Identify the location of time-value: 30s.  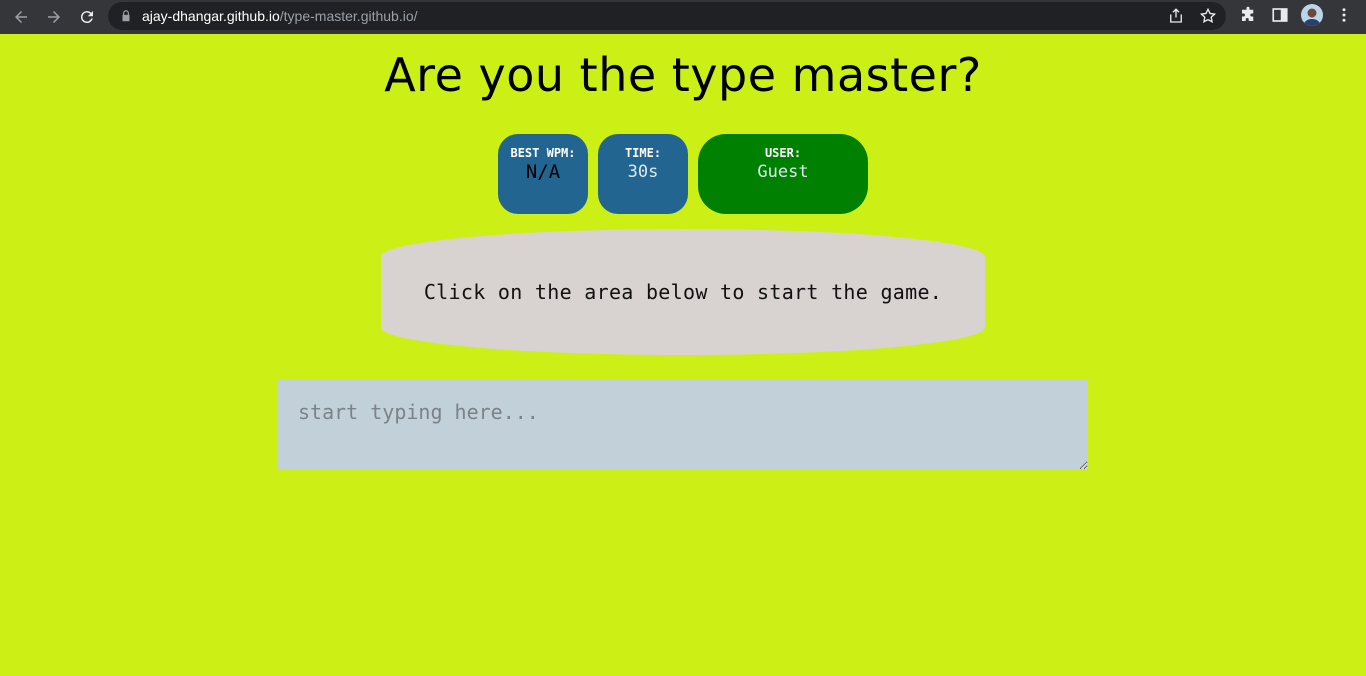
(643, 172).